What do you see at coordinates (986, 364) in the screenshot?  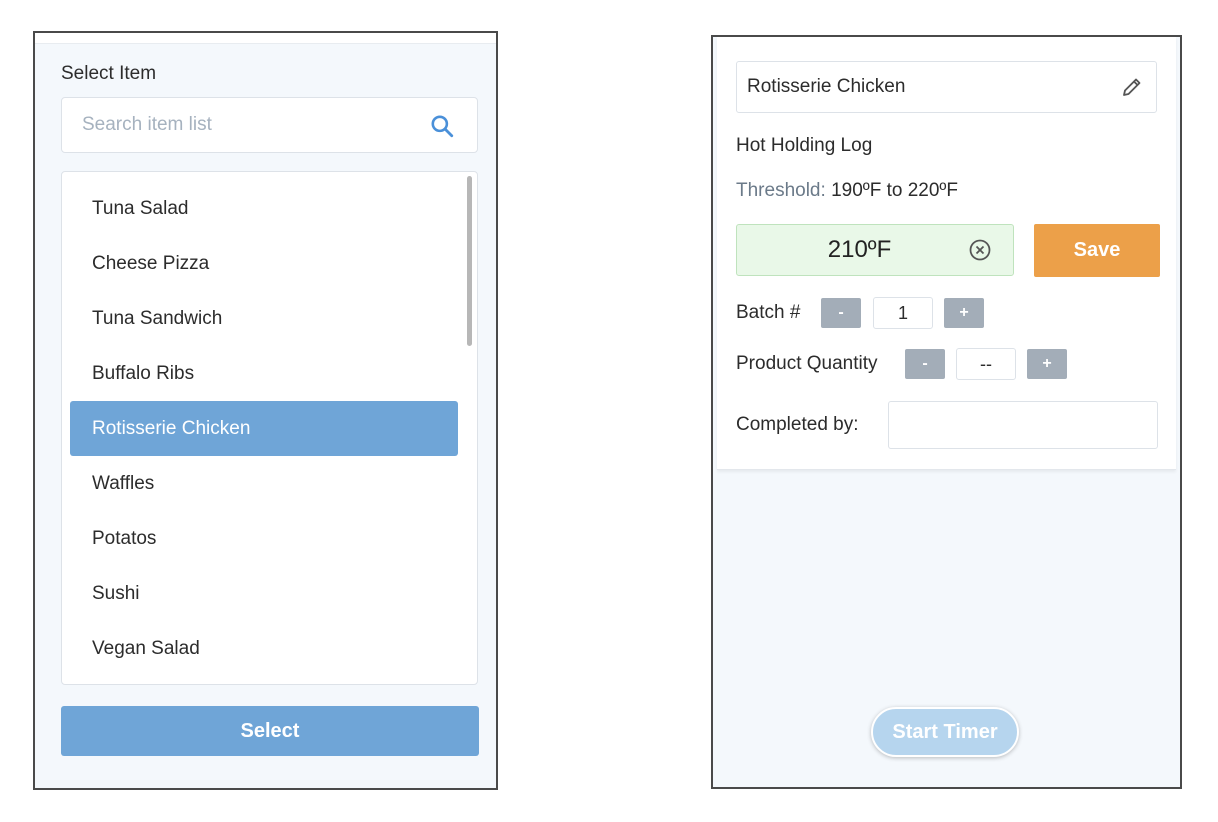 I see `quantity-value: --` at bounding box center [986, 364].